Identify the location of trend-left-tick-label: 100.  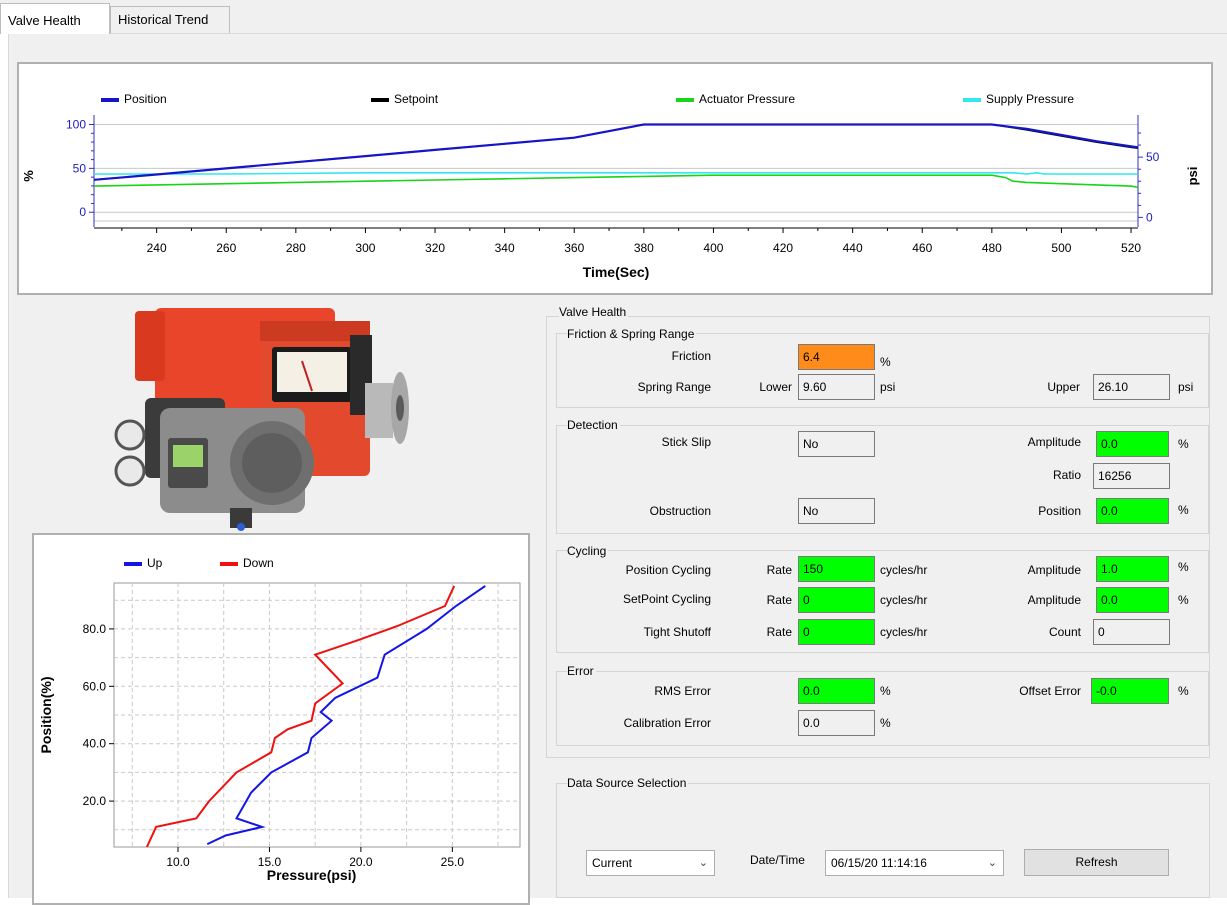
(76, 125).